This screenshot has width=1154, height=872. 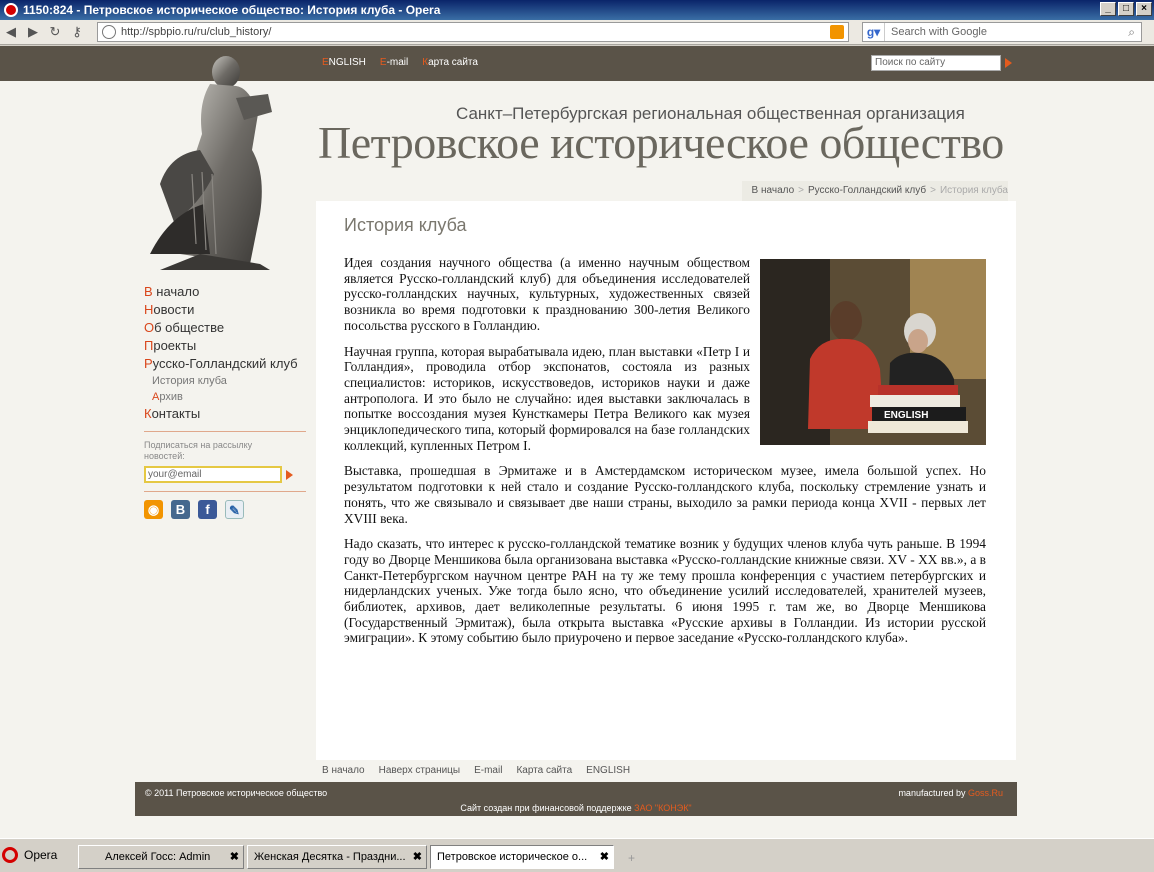 What do you see at coordinates (77, 32) in the screenshot?
I see `key-icon: ⚷` at bounding box center [77, 32].